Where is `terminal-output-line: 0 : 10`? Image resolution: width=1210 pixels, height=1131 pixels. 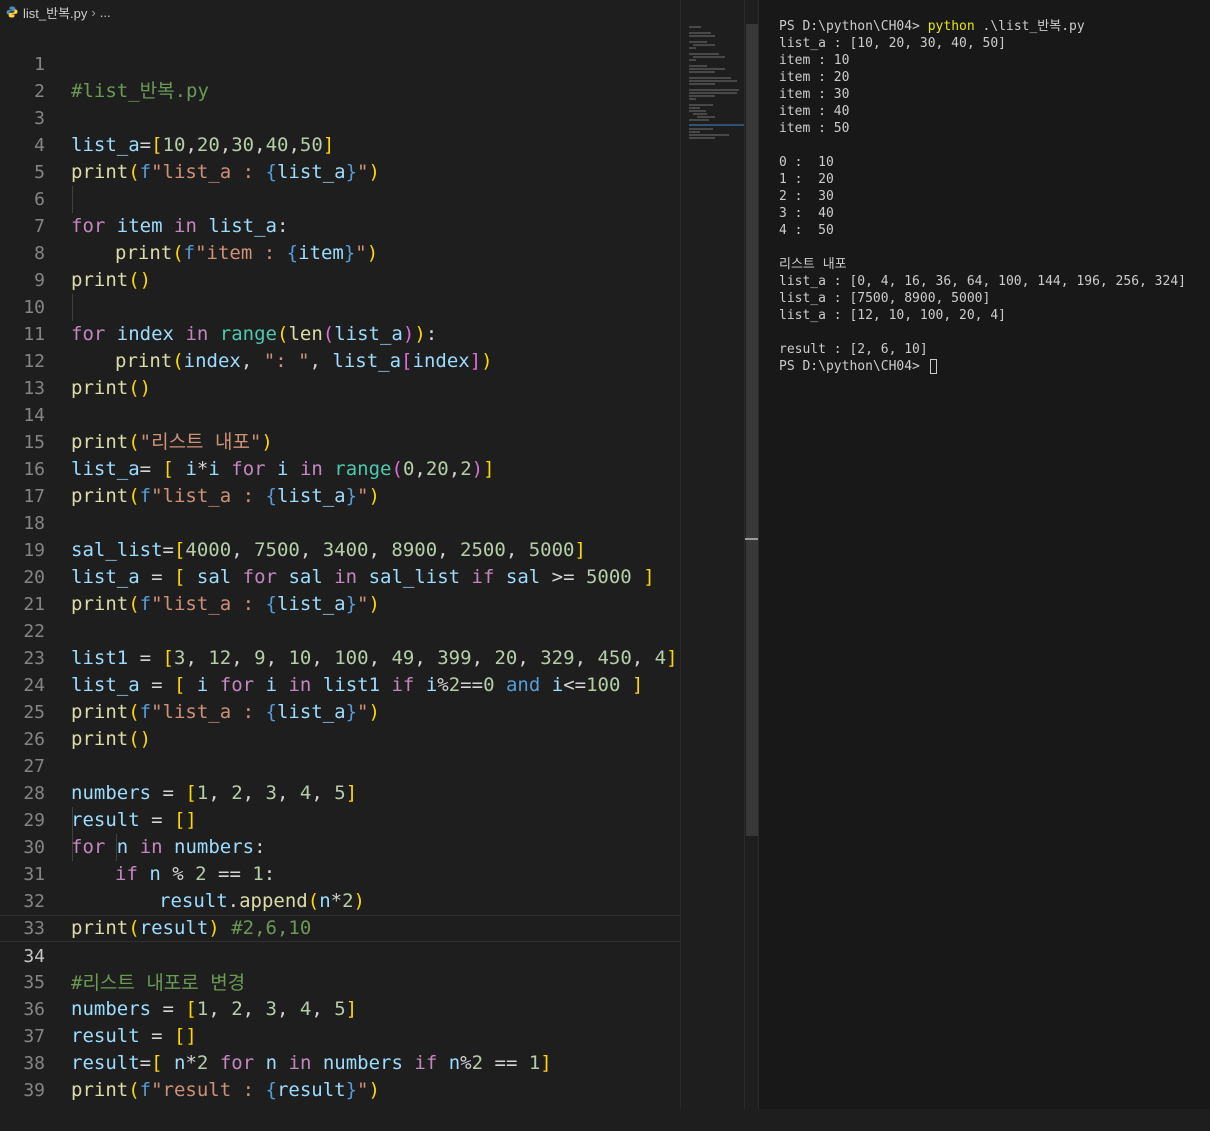
terminal-output-line: 0 : 10 is located at coordinates (806, 162).